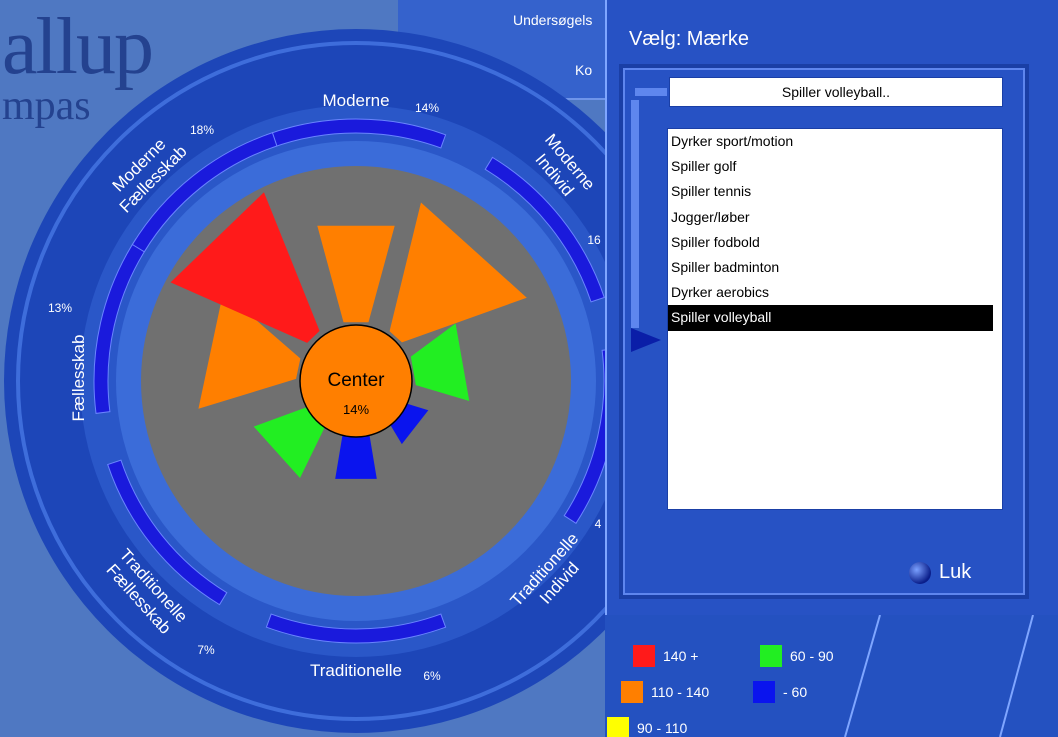 This screenshot has height=737, width=1058. What do you see at coordinates (812, 656) in the screenshot?
I see `legend-label: 60 - 90` at bounding box center [812, 656].